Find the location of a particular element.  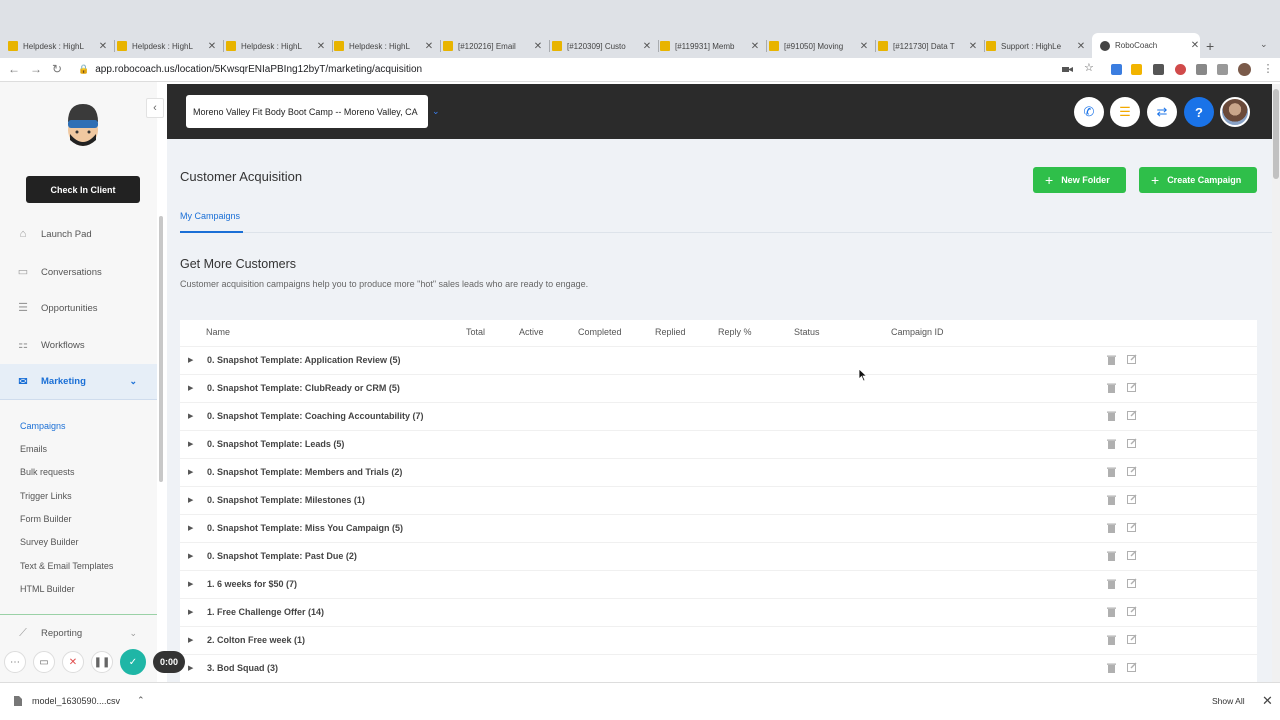

camera-toggle-icon: ▭ is located at coordinates (44, 662).